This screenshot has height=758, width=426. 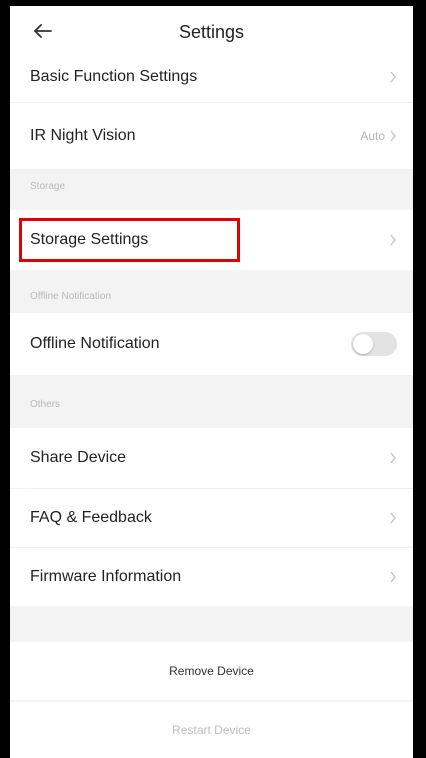 I want to click on row-offline-notification: Offline Notification, so click(x=211, y=344).